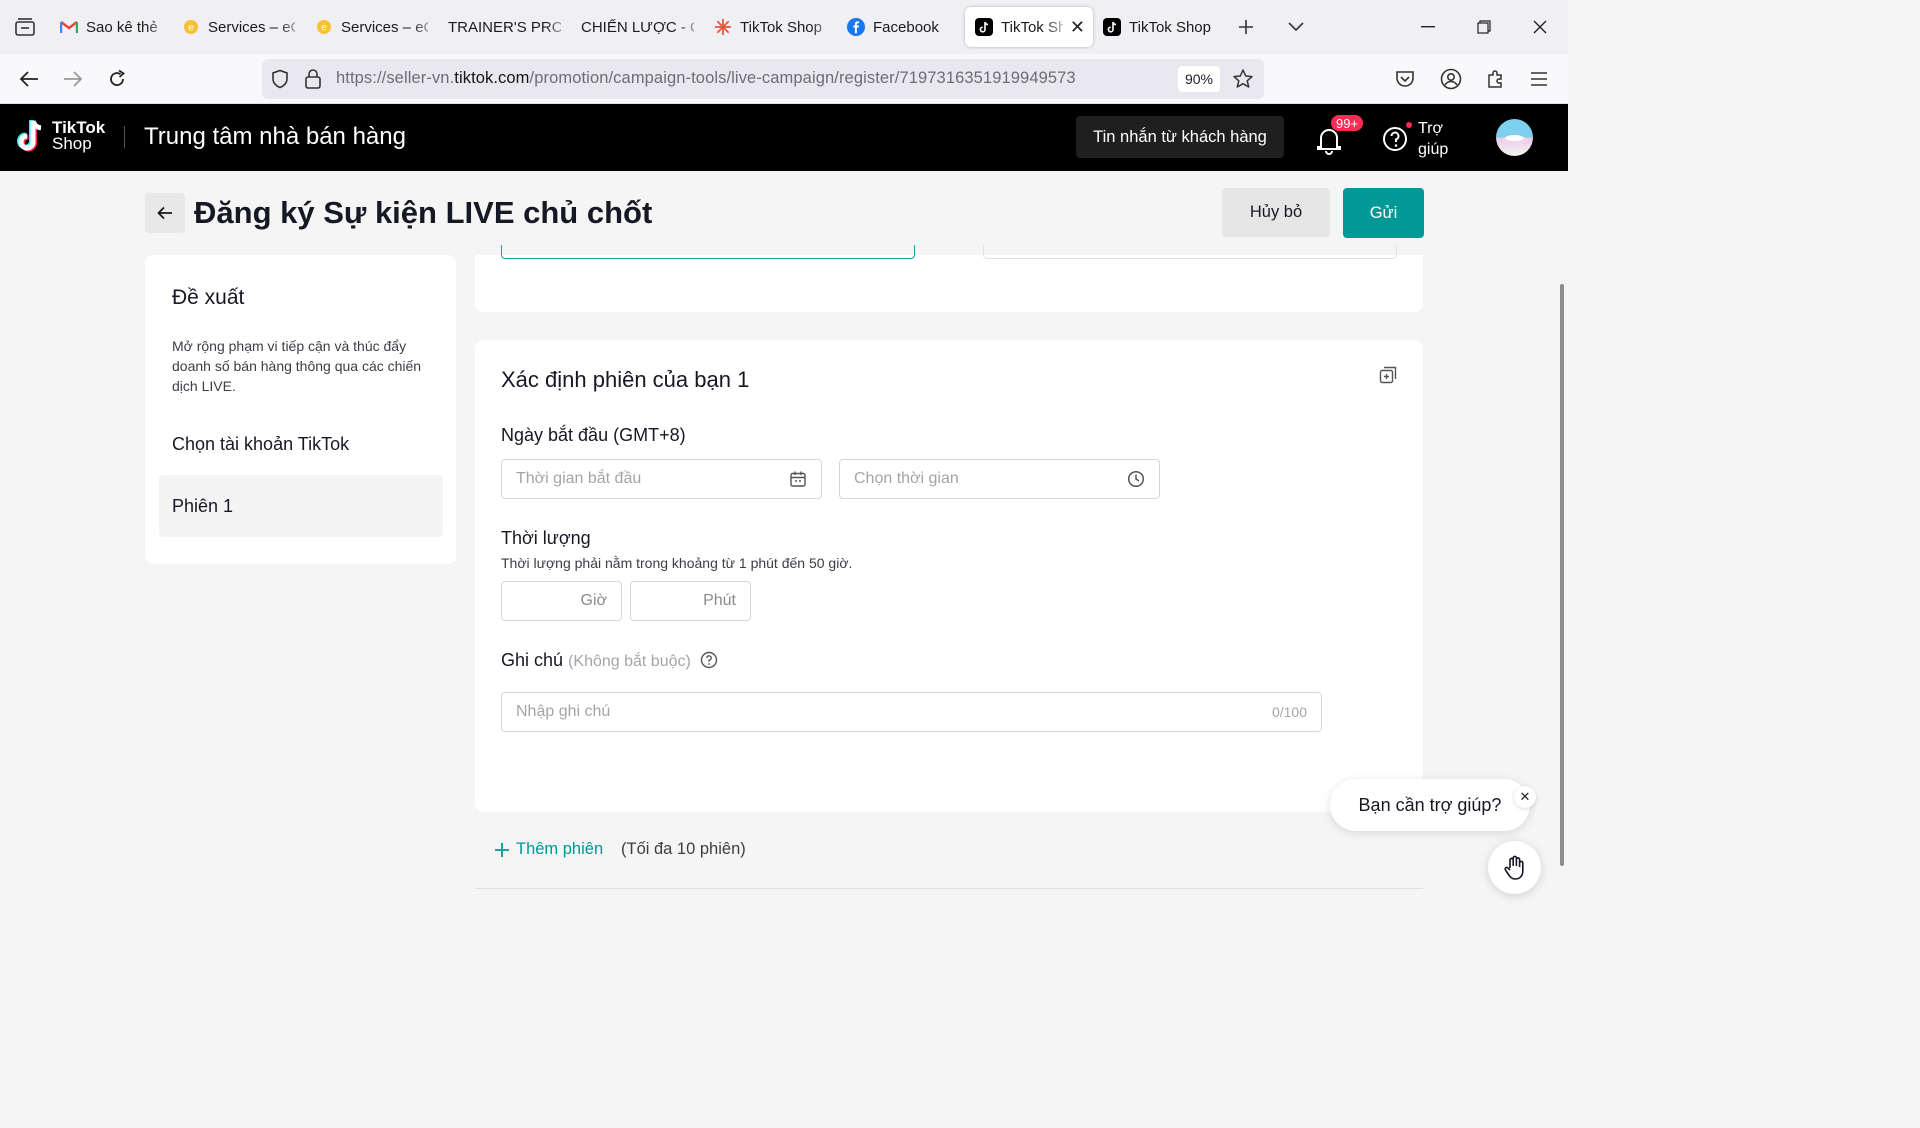 Image resolution: width=1920 pixels, height=1128 pixels. Describe the element at coordinates (280, 81) in the screenshot. I see `shield-icon` at that location.